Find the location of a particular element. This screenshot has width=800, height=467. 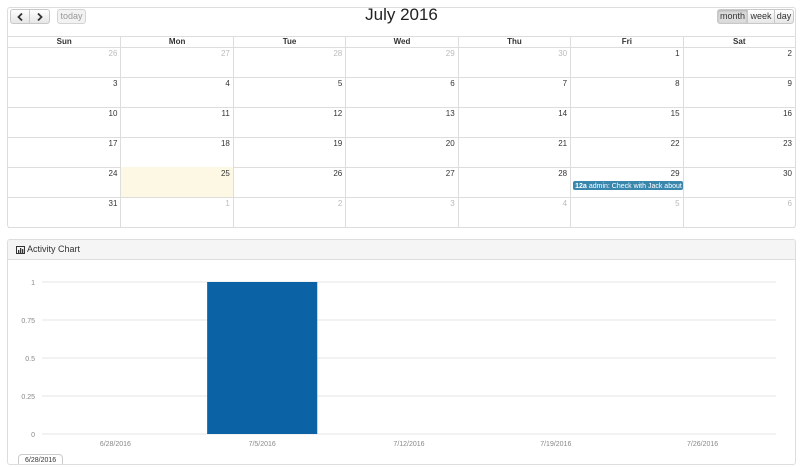

calendar-title: July 2016 is located at coordinates (401, 14).